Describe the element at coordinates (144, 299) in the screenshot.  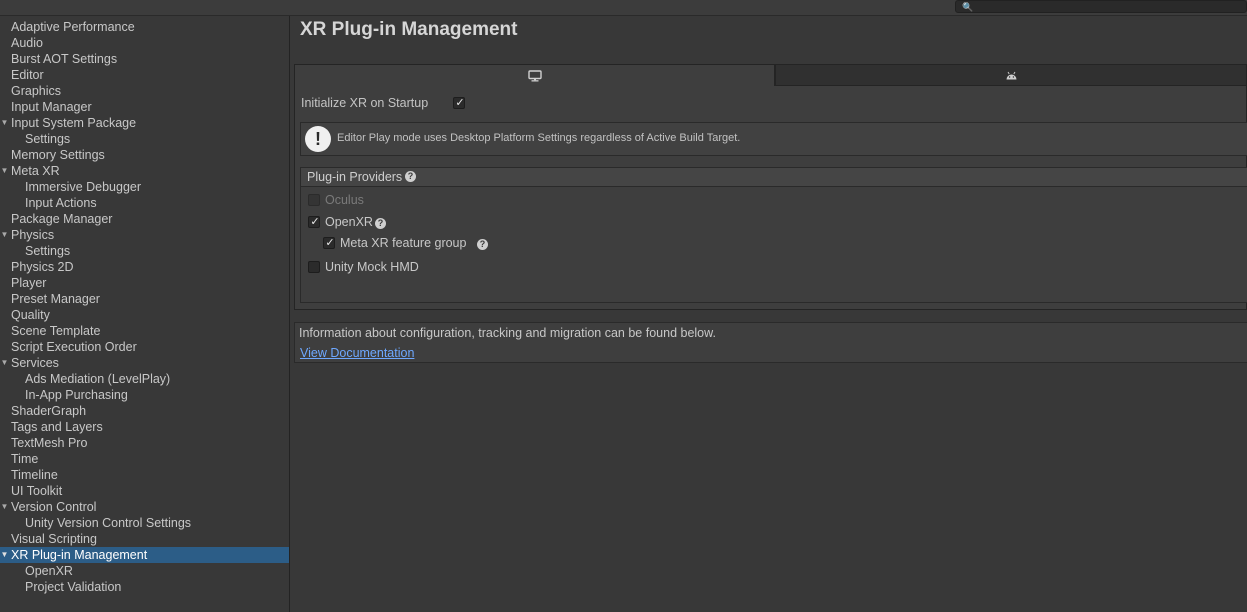
I see `tree-item: Preset Manager` at that location.